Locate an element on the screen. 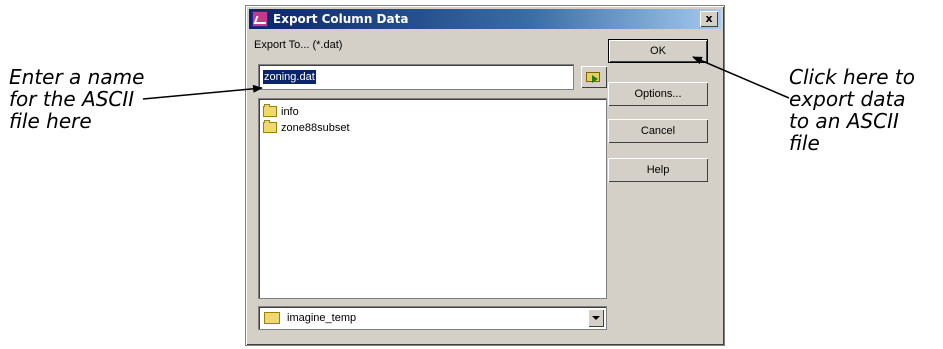 The height and width of the screenshot is (349, 943). arrow-to-filename is located at coordinates (202, 92).